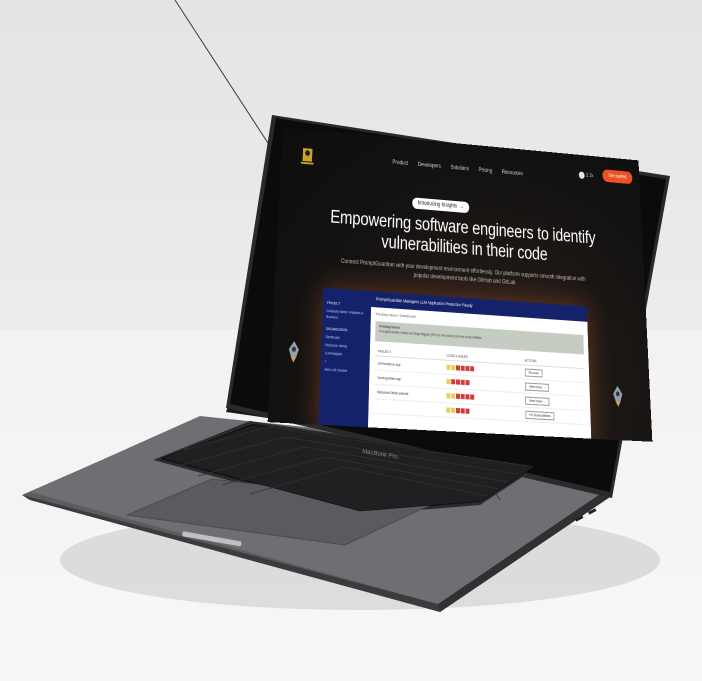 This screenshot has width=702, height=681. I want to click on nav-pricing: Pricing, so click(486, 171).